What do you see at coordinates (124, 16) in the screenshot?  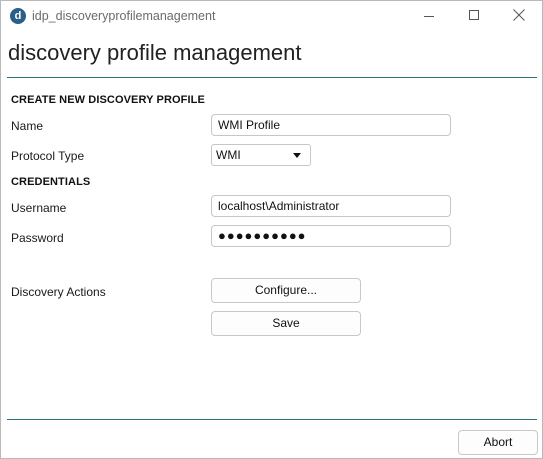 I see `window-title: idp_discoveryprofilemanagement` at bounding box center [124, 16].